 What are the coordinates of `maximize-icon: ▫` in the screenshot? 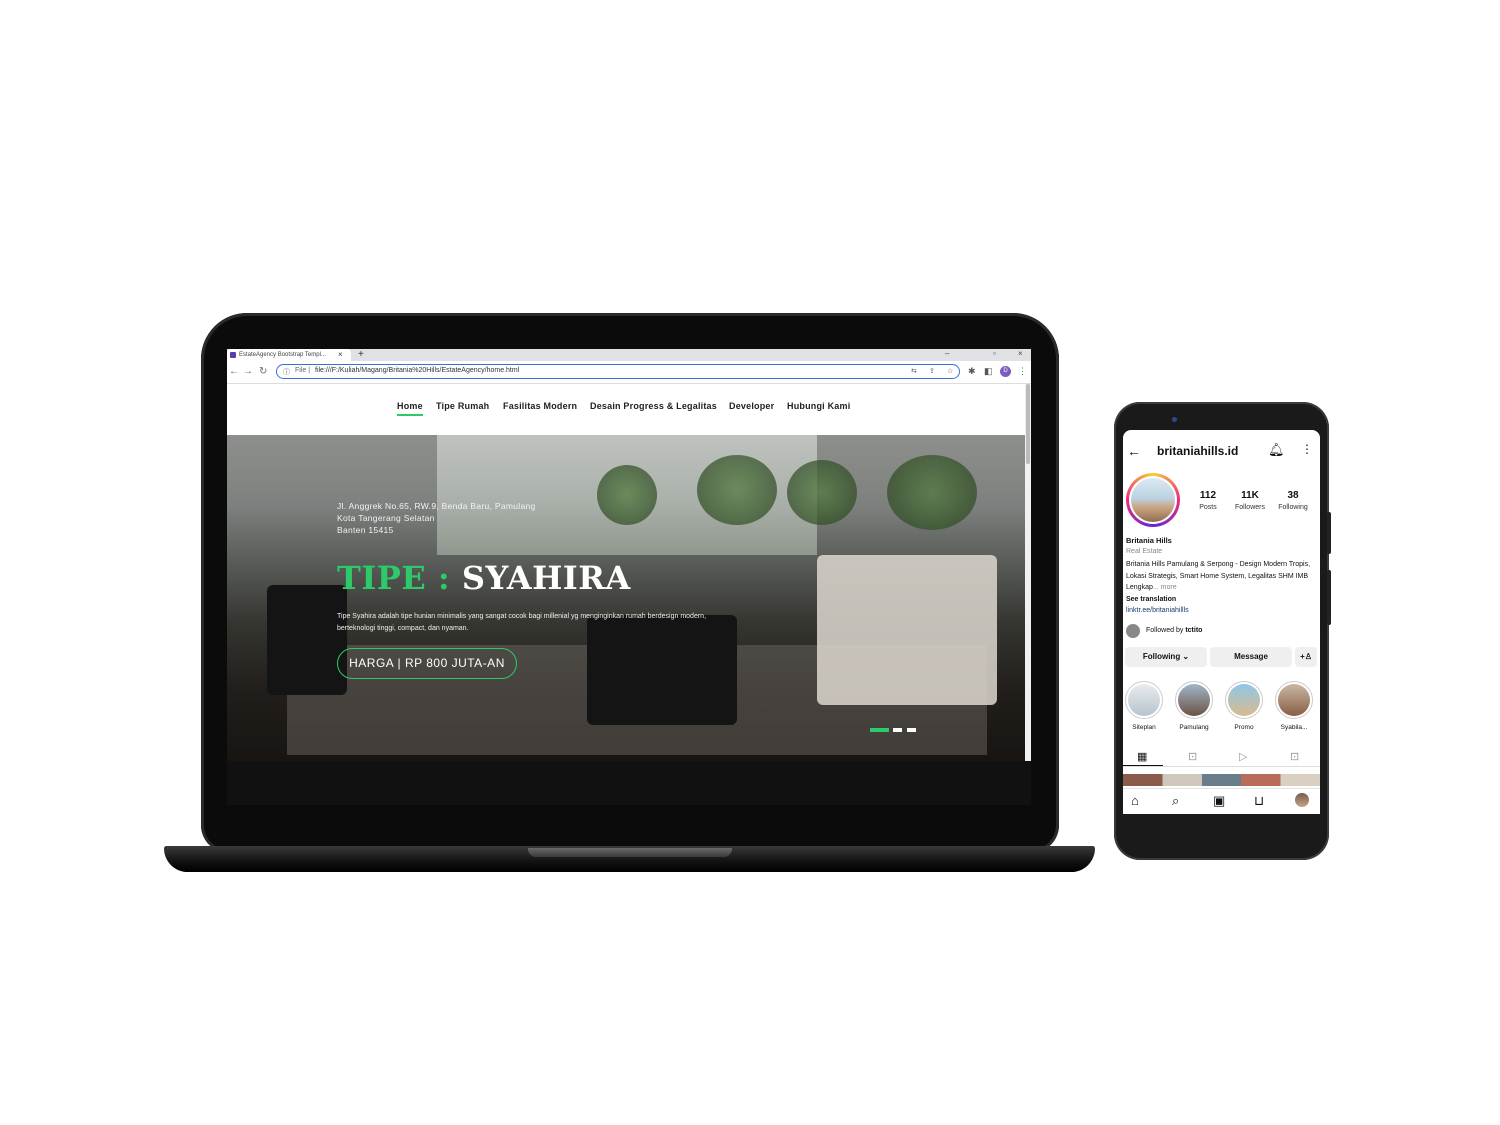 It's located at (994, 354).